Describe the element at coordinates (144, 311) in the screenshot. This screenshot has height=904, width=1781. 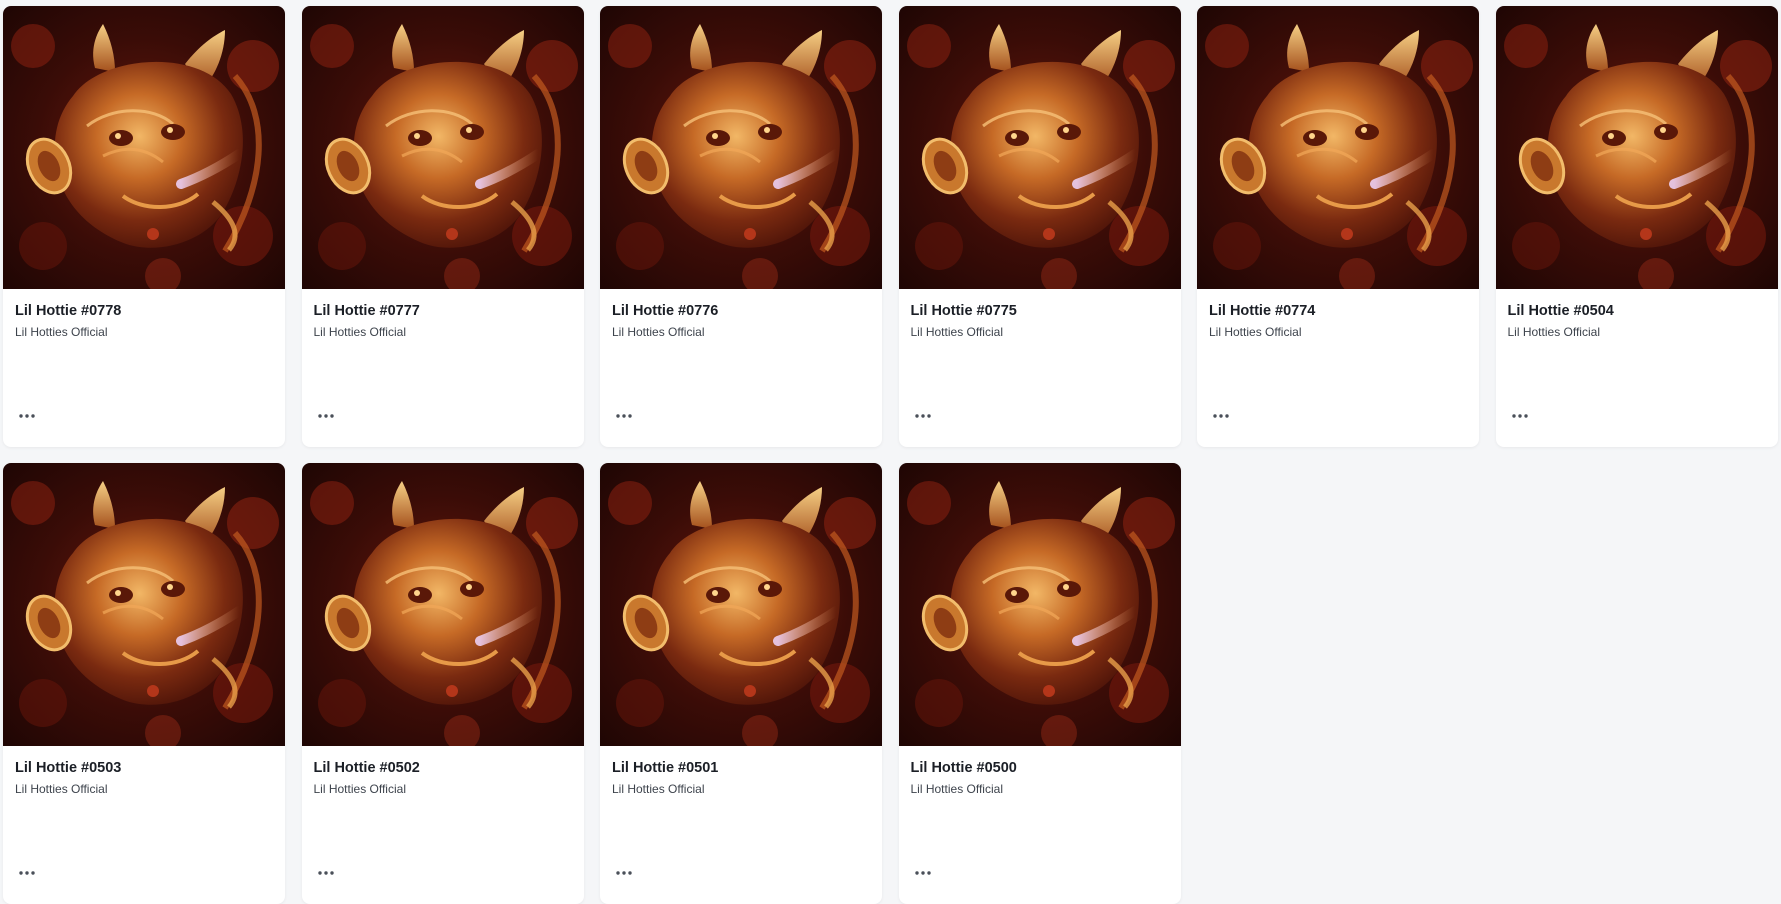
I see `nft-title: Lil Hottie #0778` at that location.